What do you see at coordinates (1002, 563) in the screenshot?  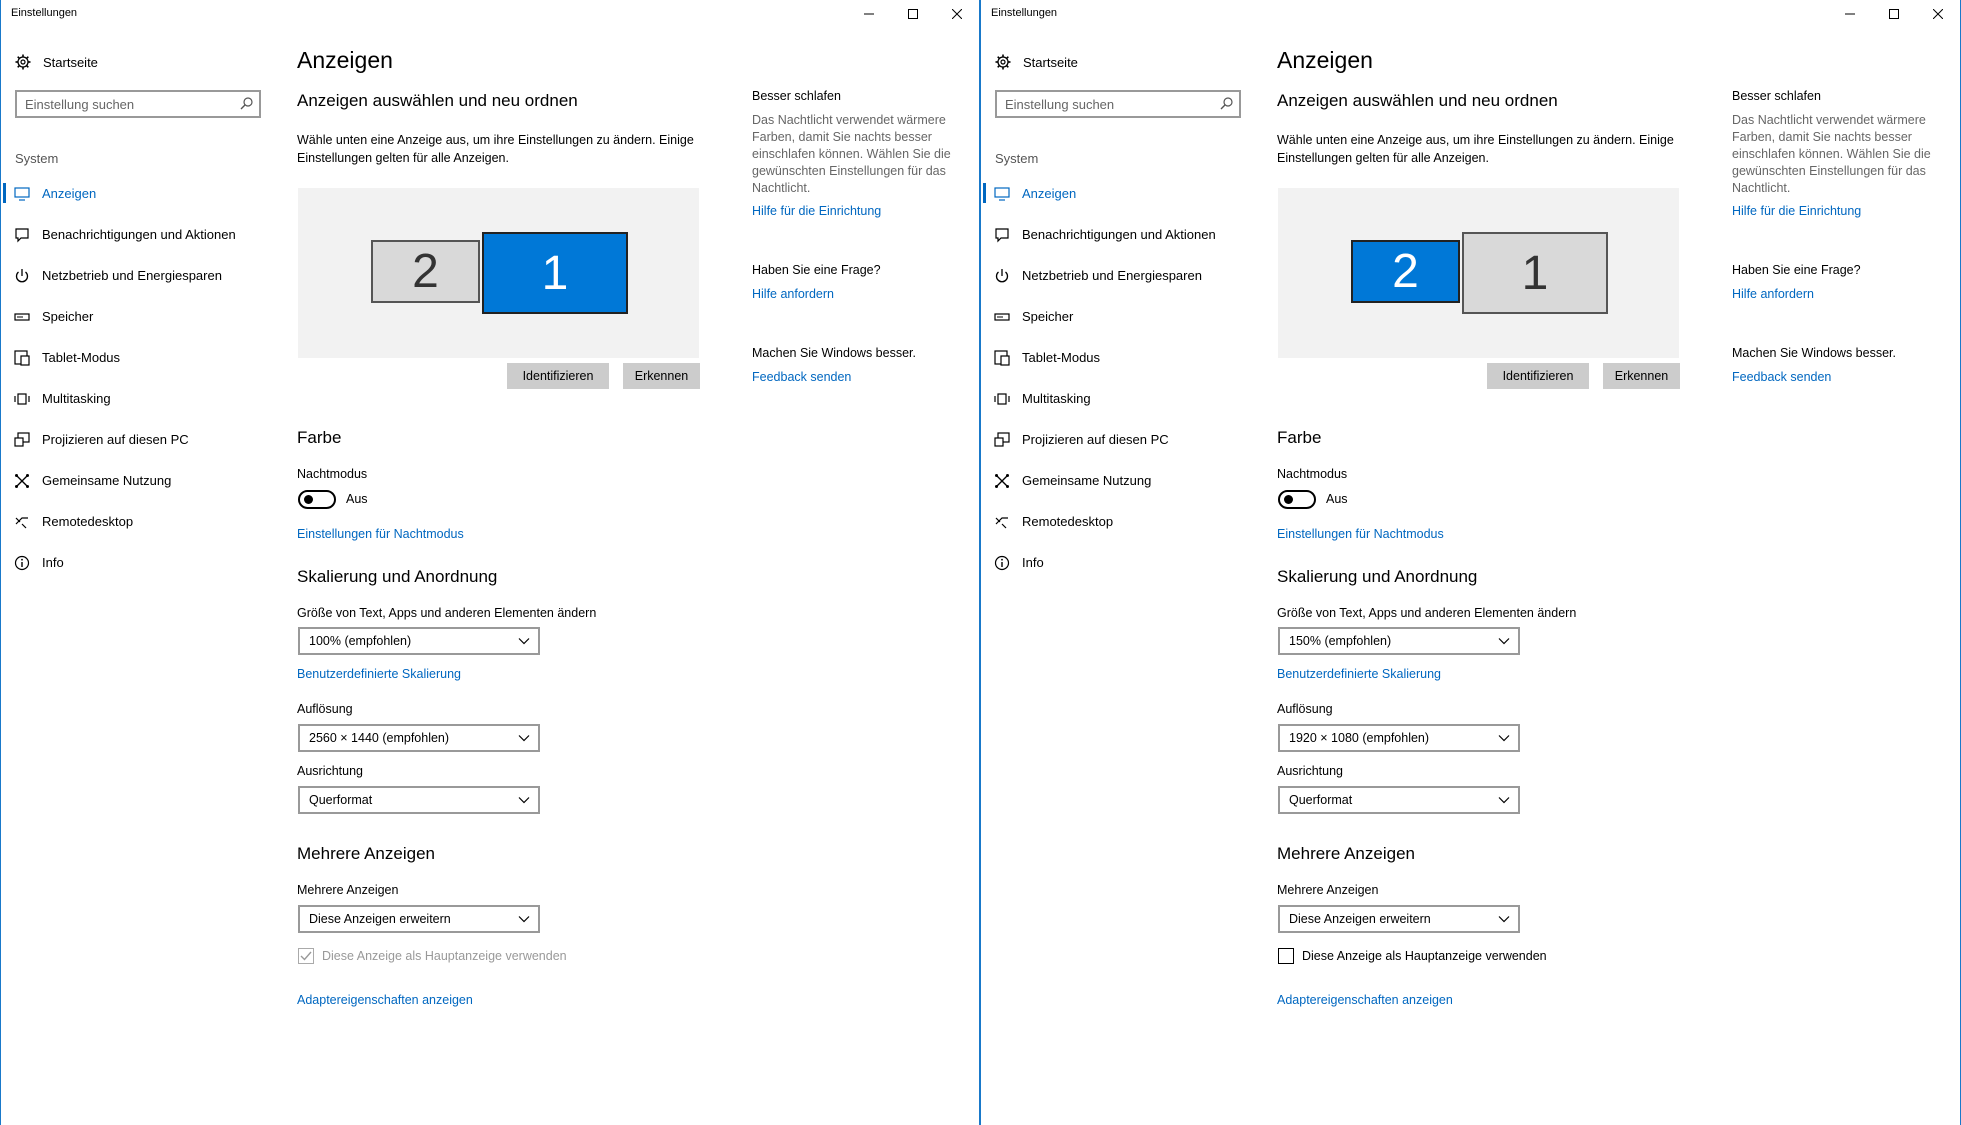 I see `info-icon` at bounding box center [1002, 563].